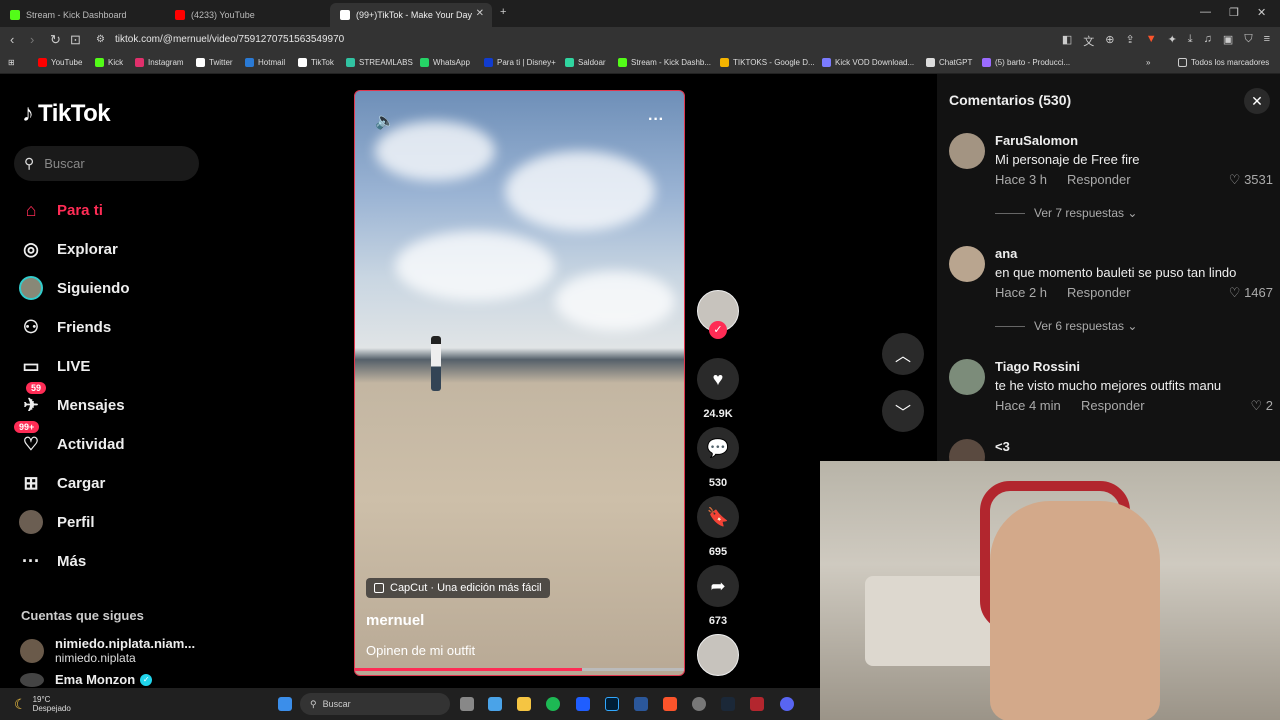 The image size is (1280, 720). What do you see at coordinates (1109, 41) in the screenshot?
I see `zoom-icon: ⊕` at bounding box center [1109, 41].